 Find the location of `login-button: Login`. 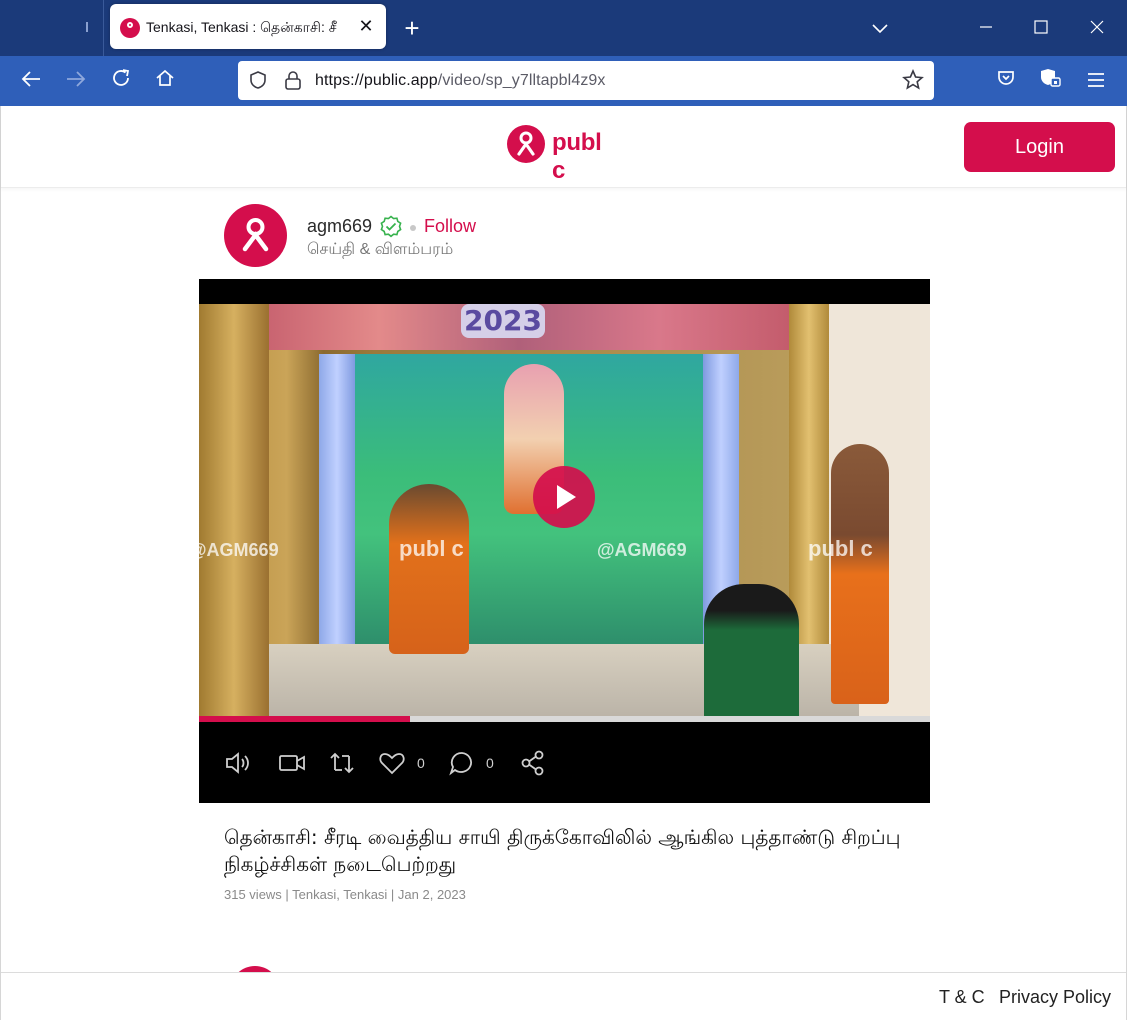

login-button: Login is located at coordinates (1039, 147).